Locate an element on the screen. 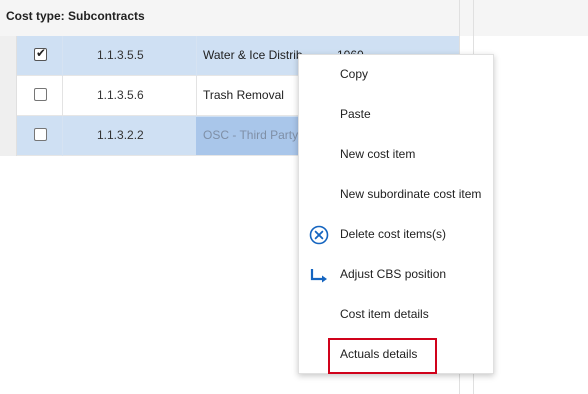 The image size is (588, 394). group-header-label: Cost type: Subcontracts is located at coordinates (75, 16).